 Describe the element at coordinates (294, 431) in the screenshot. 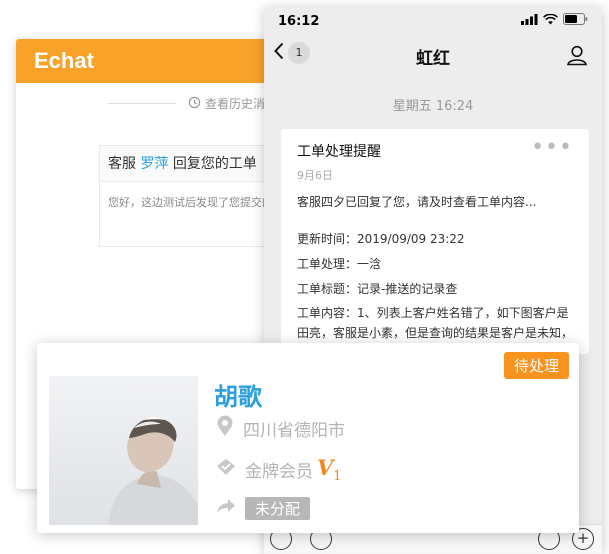

I see `location-text: 四川省德阳市` at that location.